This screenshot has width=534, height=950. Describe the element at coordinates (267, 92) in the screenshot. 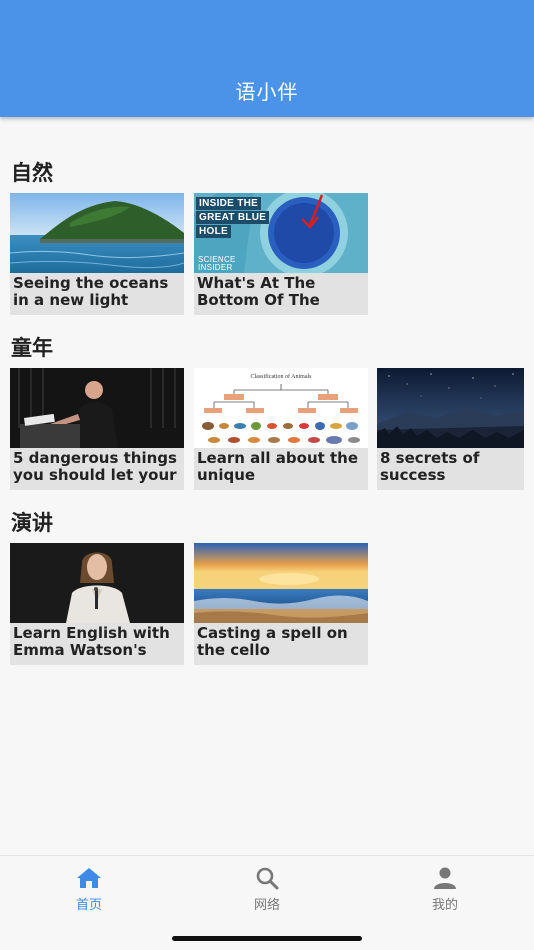

I see `app-title: 语小伴` at that location.